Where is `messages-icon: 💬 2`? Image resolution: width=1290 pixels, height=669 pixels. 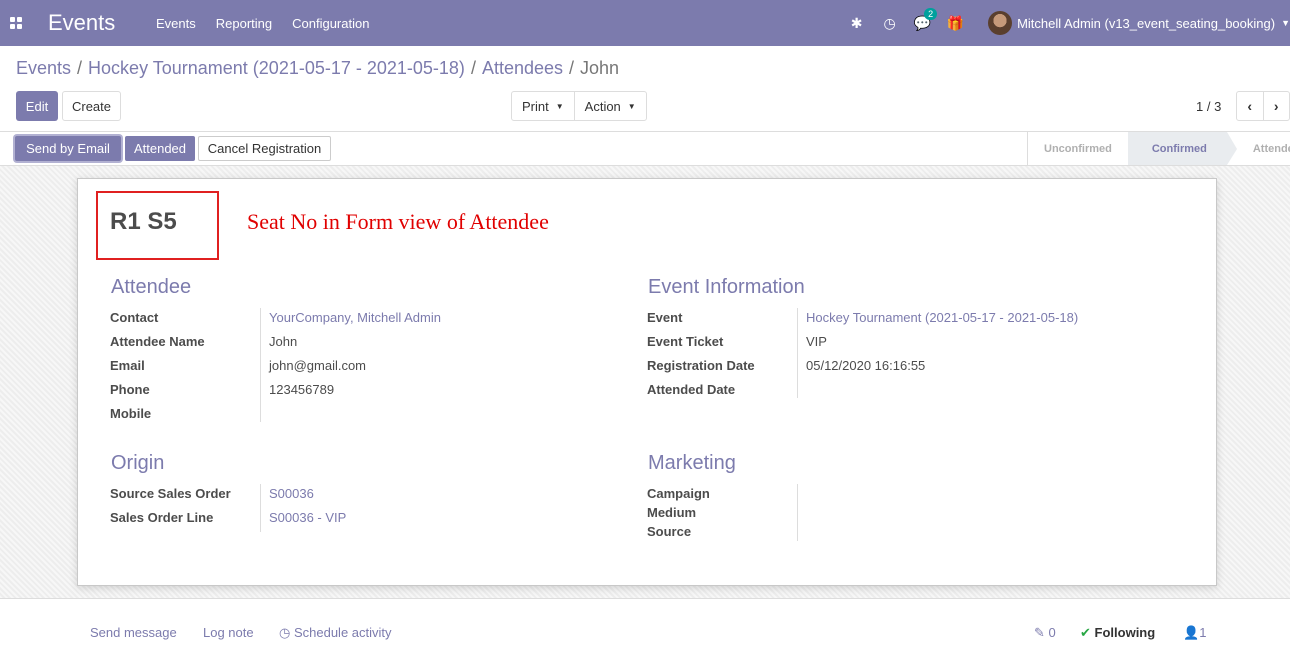 messages-icon: 💬 2 is located at coordinates (922, 19).